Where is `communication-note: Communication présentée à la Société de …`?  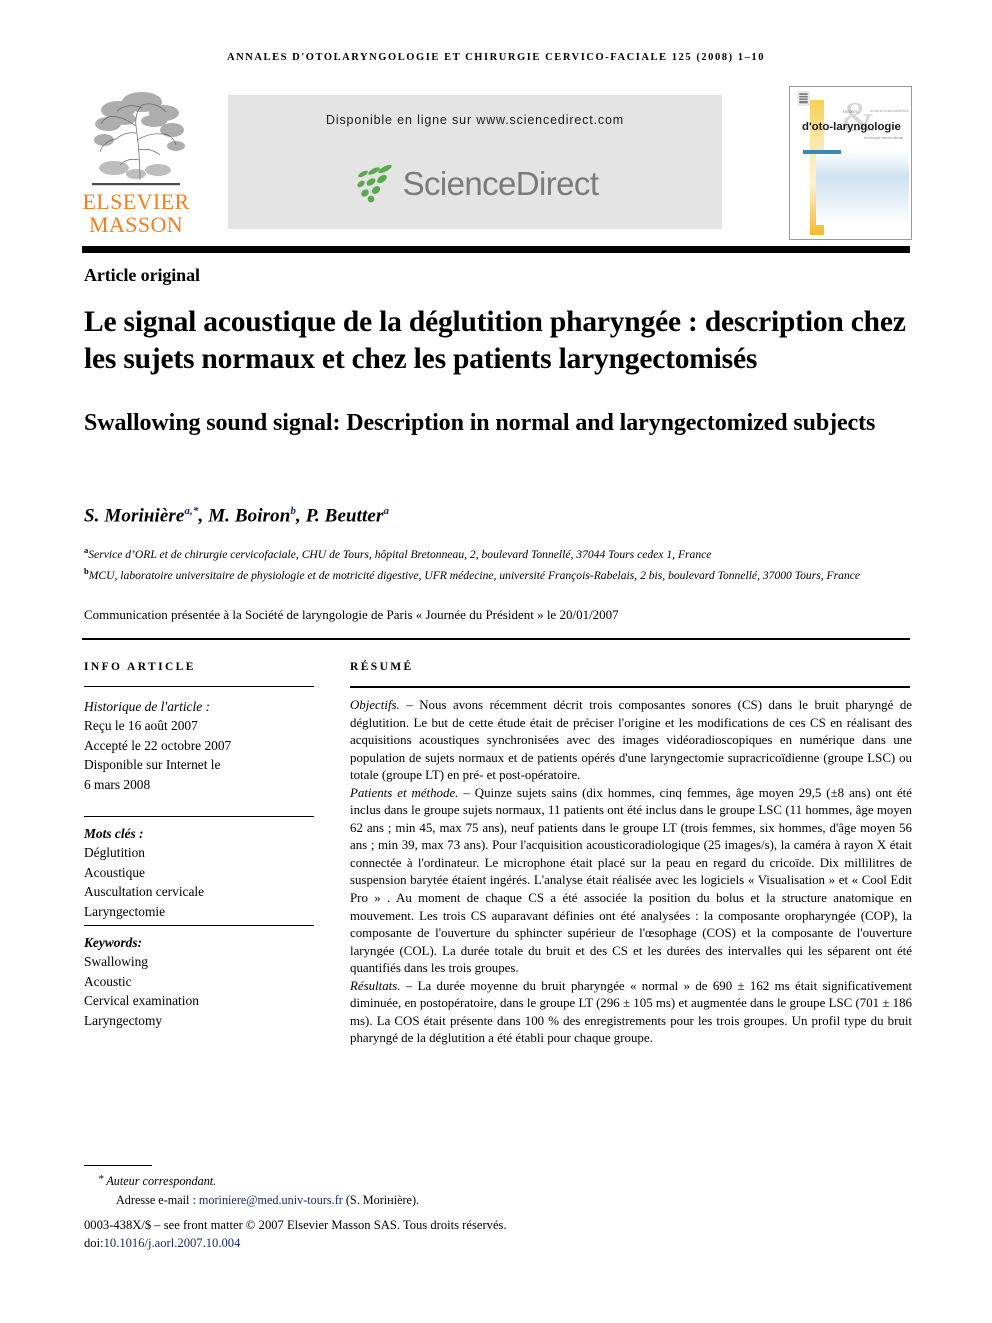 communication-note: Communication présentée à la Société de … is located at coordinates (351, 614).